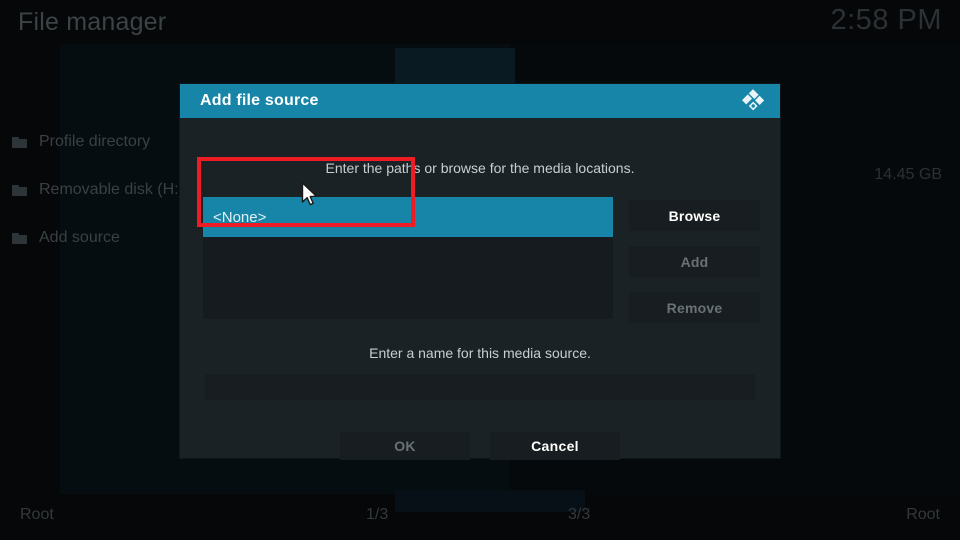  Describe the element at coordinates (37, 514) in the screenshot. I see `status-left-path: Root` at that location.